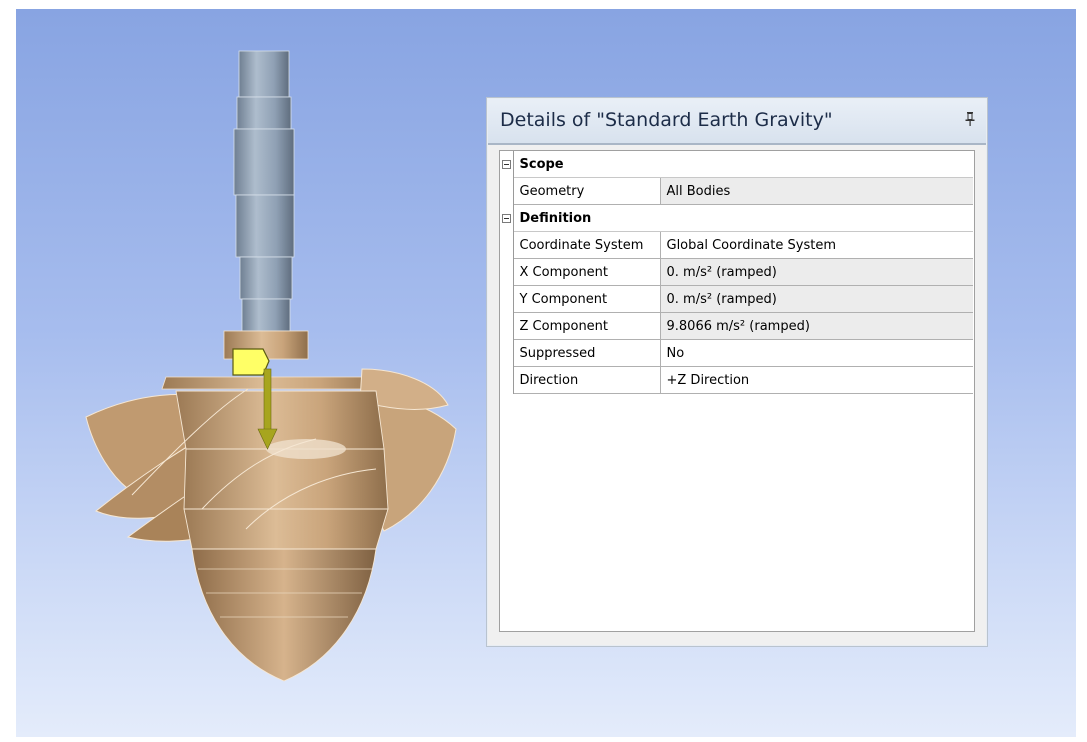 Image resolution: width=1087 pixels, height=742 pixels. I want to click on property-row-geometry: Geometry All Bodies, so click(736, 191).